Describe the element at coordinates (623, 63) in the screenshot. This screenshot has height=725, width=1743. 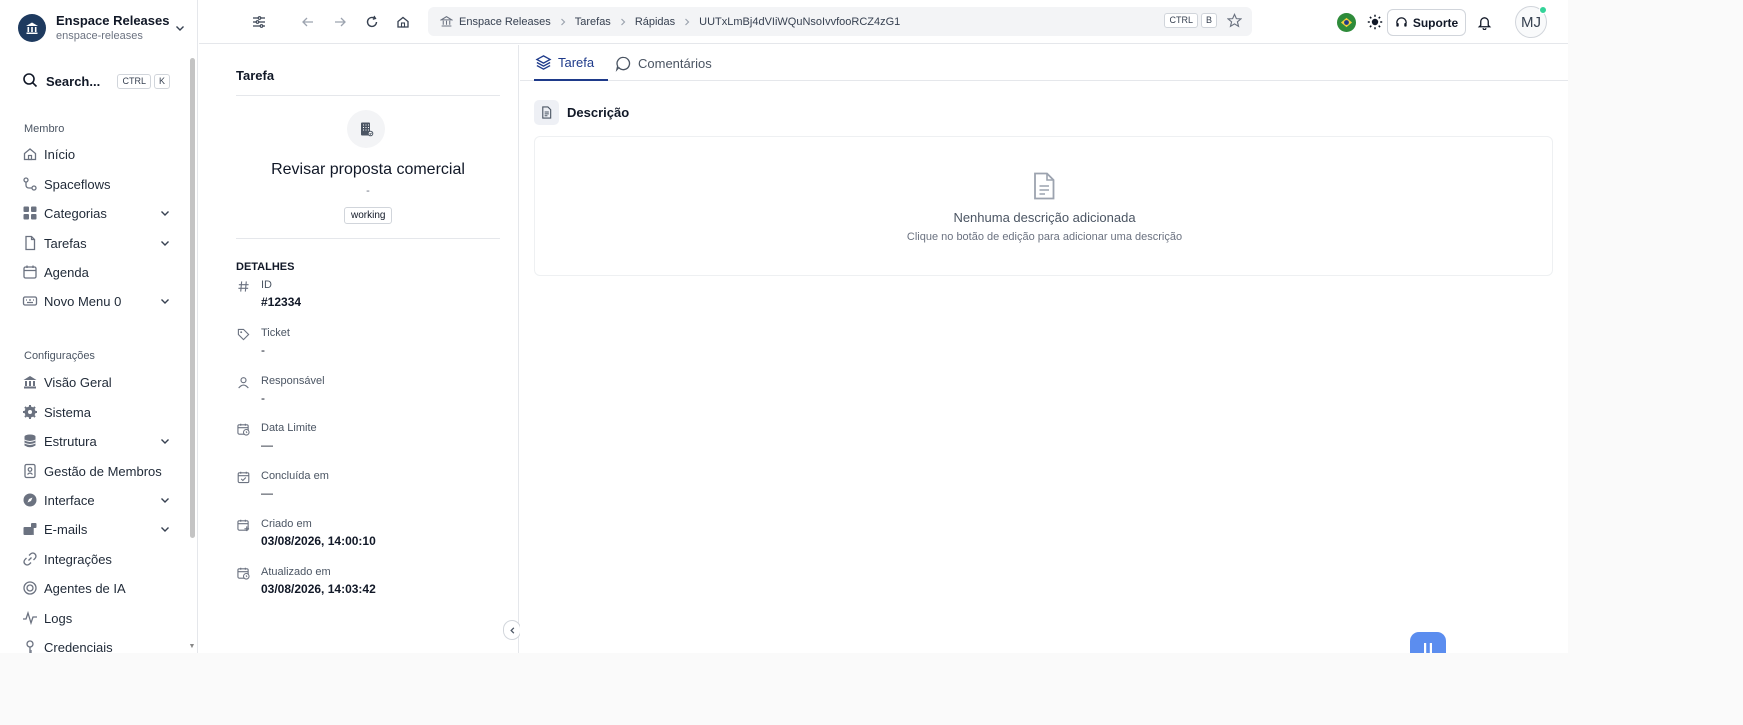
I see `chat-icon` at that location.